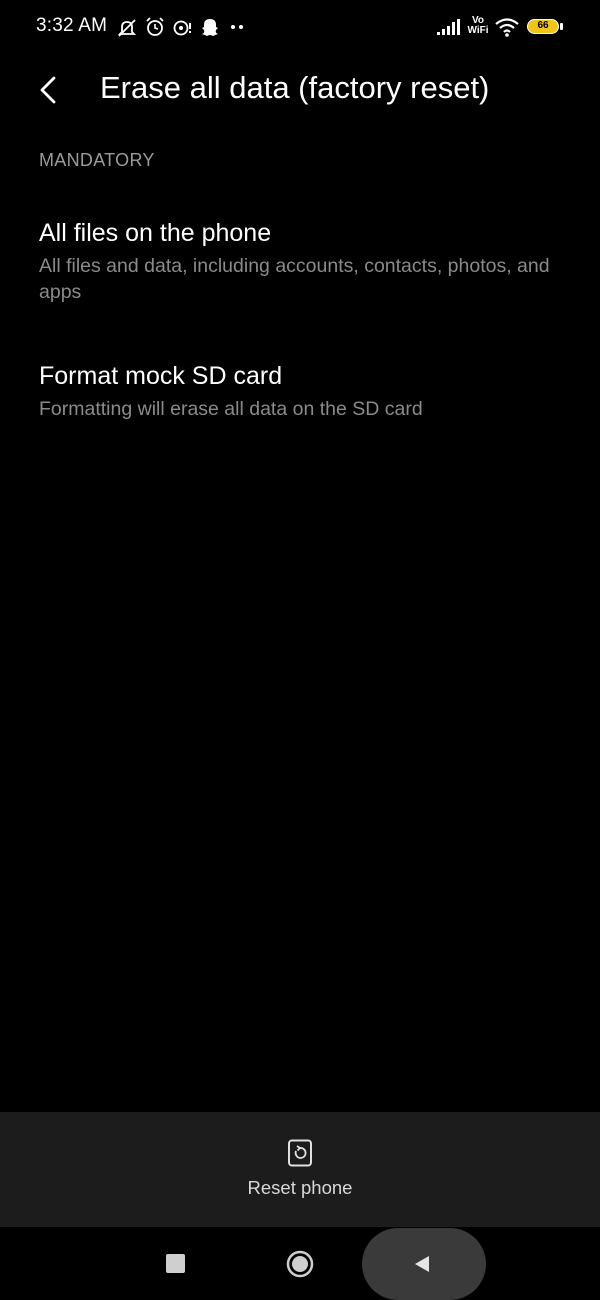  Describe the element at coordinates (155, 26) in the screenshot. I see `alarm-icon` at that location.